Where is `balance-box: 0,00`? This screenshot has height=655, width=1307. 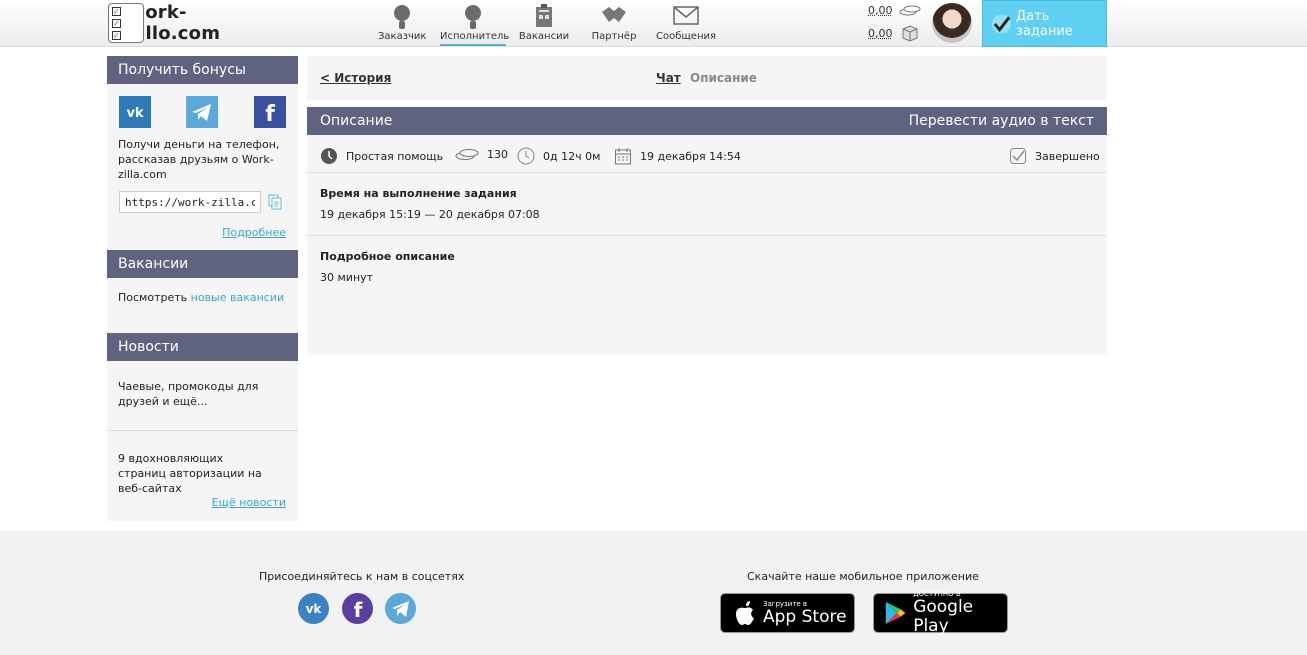 balance-box: 0,00 is located at coordinates (880, 33).